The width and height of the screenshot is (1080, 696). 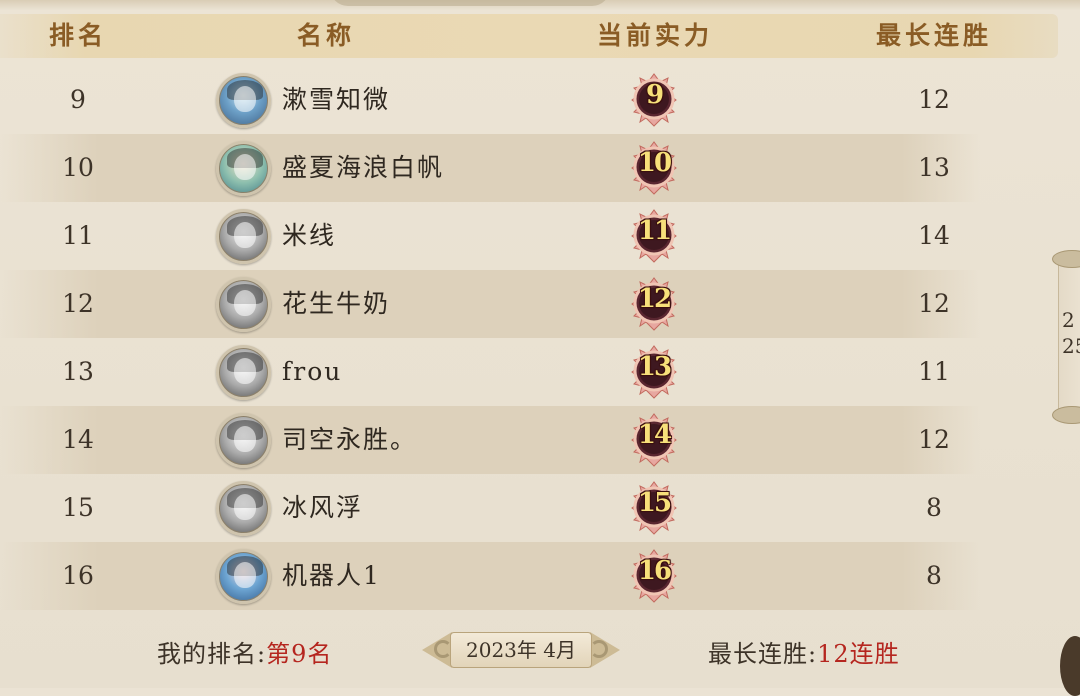 What do you see at coordinates (78, 99) in the screenshot?
I see `row-rank: 9` at bounding box center [78, 99].